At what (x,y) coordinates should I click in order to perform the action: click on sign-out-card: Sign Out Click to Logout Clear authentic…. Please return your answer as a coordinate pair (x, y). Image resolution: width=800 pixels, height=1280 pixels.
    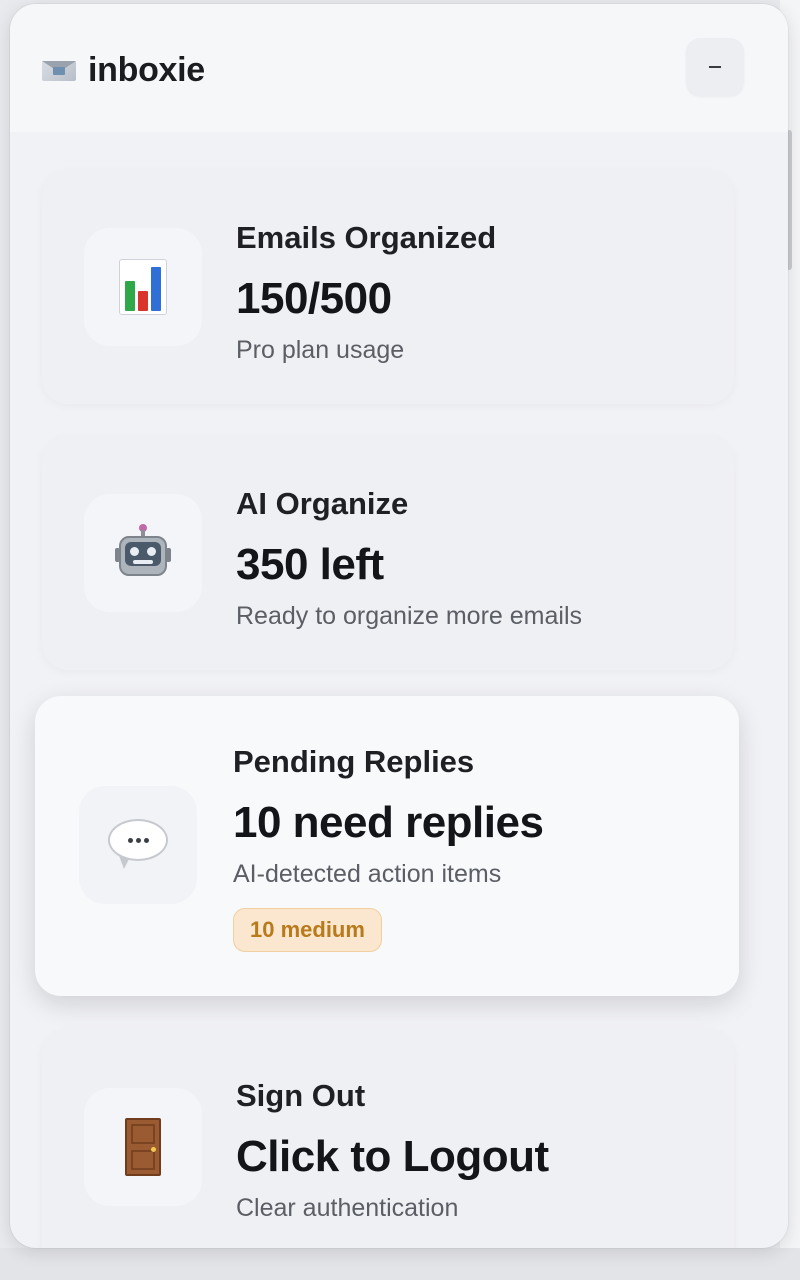
    Looking at the image, I should click on (388, 1139).